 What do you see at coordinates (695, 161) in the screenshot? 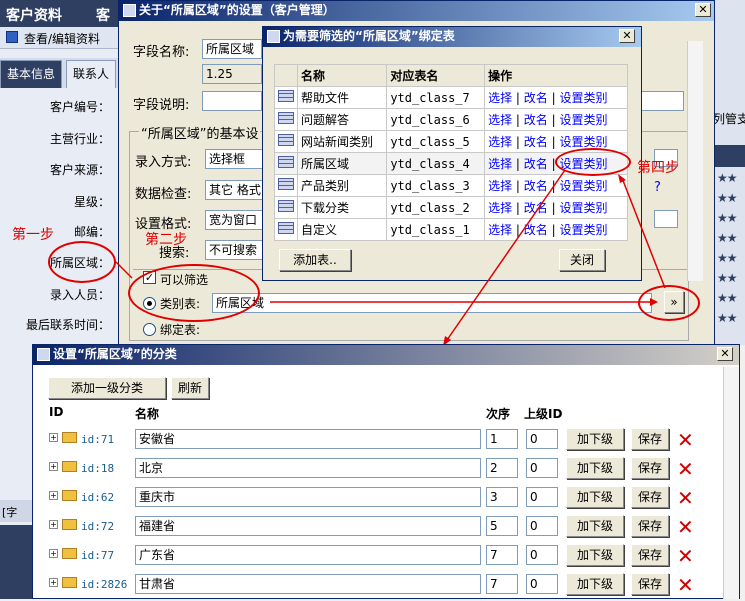
I see `field-settings-scrollbar` at bounding box center [695, 161].